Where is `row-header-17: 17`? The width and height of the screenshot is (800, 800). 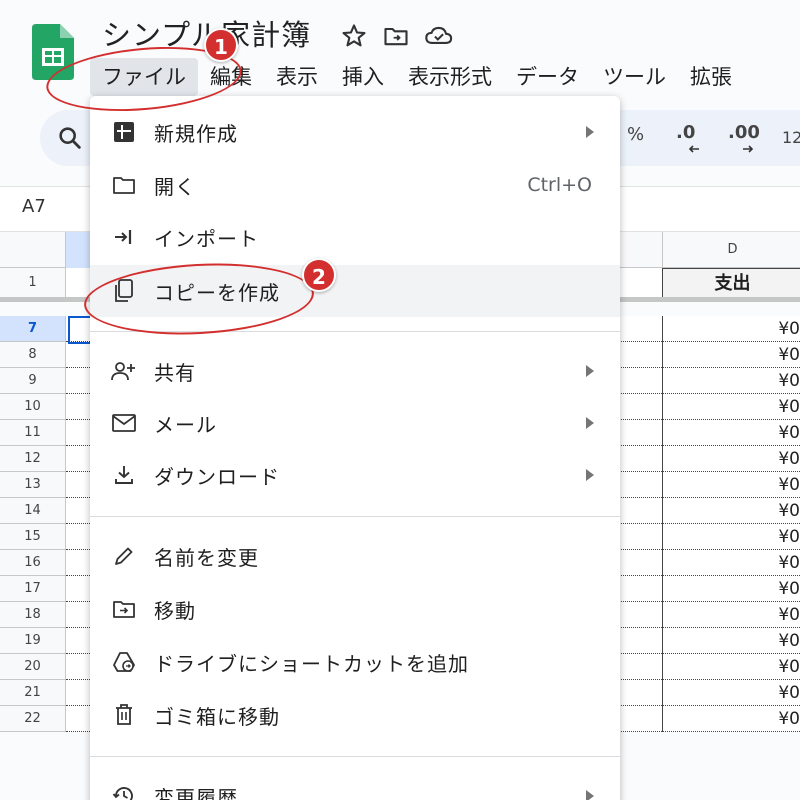
row-header-17: 17 is located at coordinates (33, 589).